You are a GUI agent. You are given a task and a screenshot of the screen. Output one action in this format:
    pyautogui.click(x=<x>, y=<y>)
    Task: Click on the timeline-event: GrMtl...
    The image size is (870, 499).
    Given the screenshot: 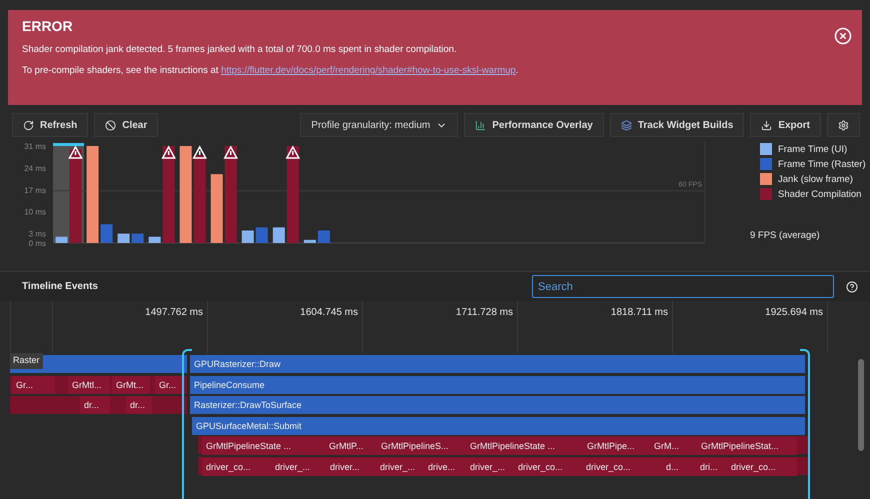 What is the action you would take?
    pyautogui.click(x=89, y=385)
    